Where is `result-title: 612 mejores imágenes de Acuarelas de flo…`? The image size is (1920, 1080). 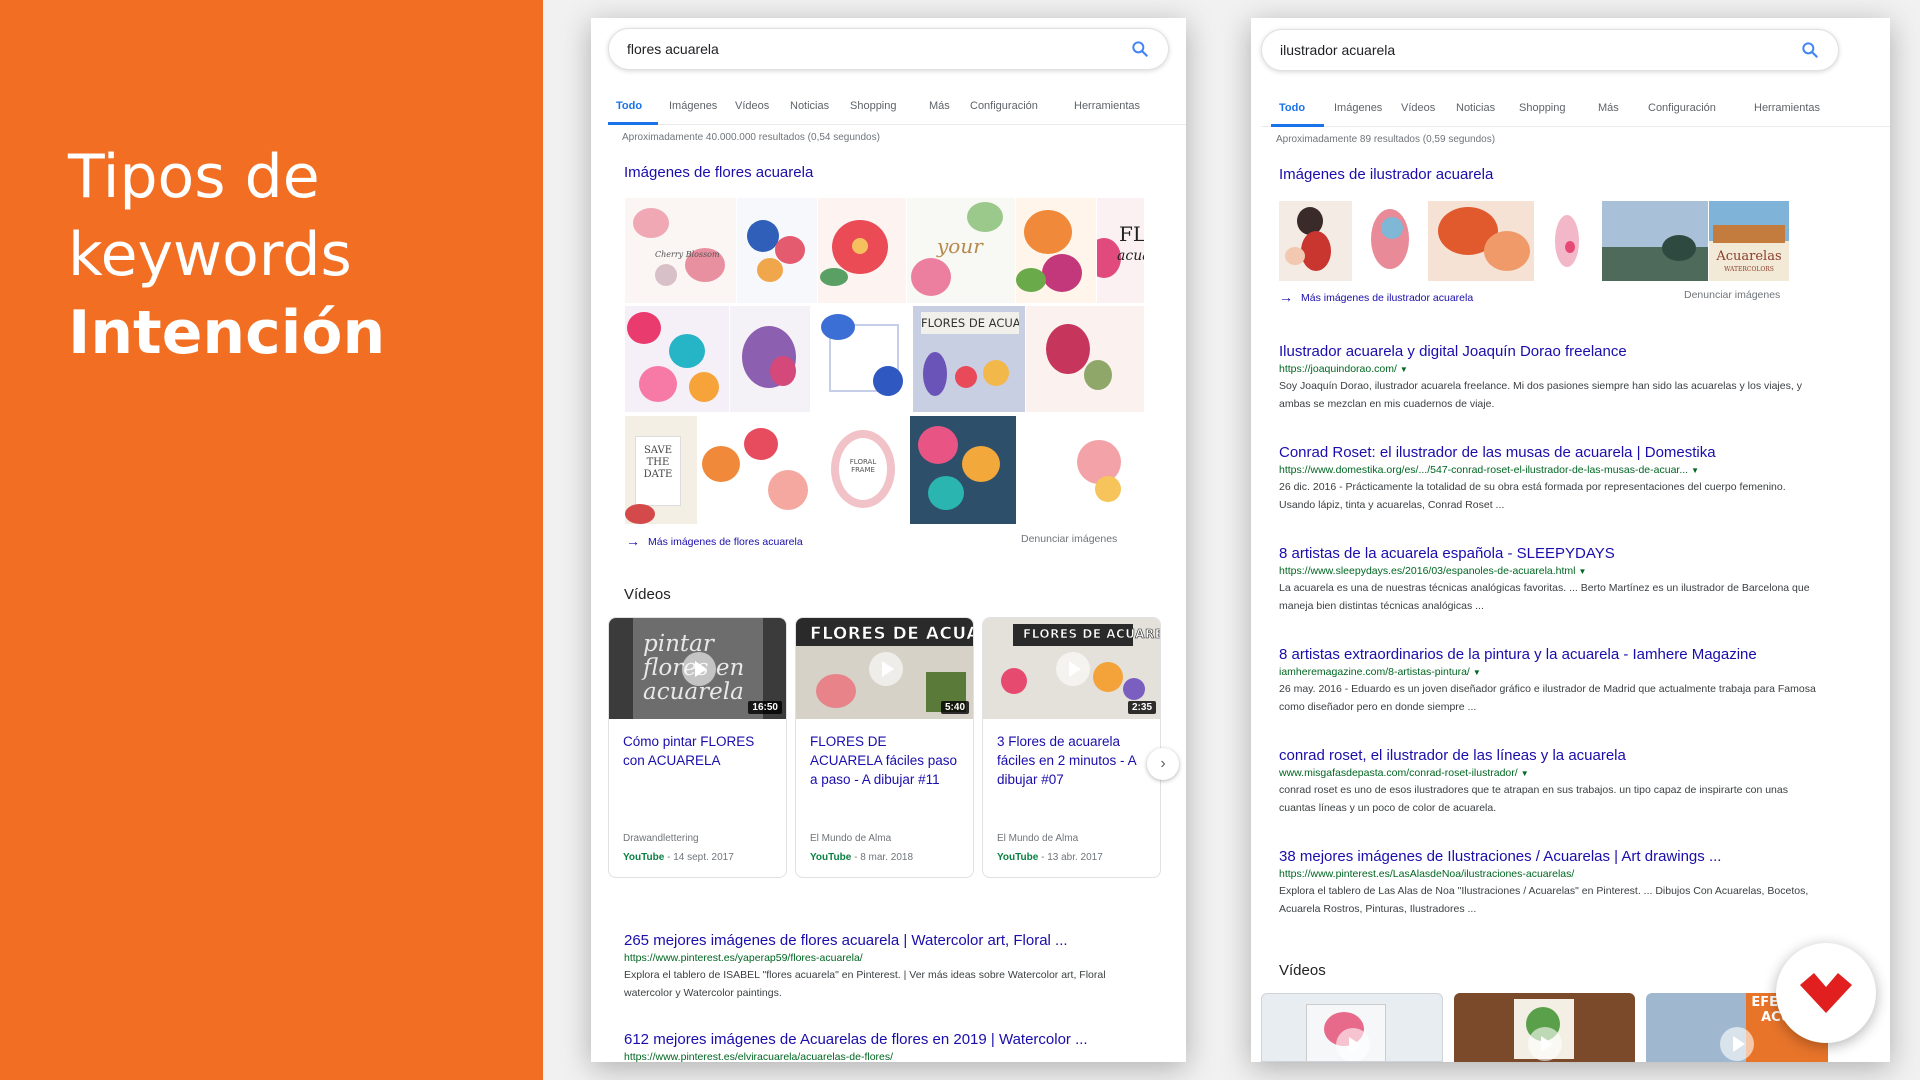 result-title: 612 mejores imágenes de Acuarelas de flo… is located at coordinates (889, 1039).